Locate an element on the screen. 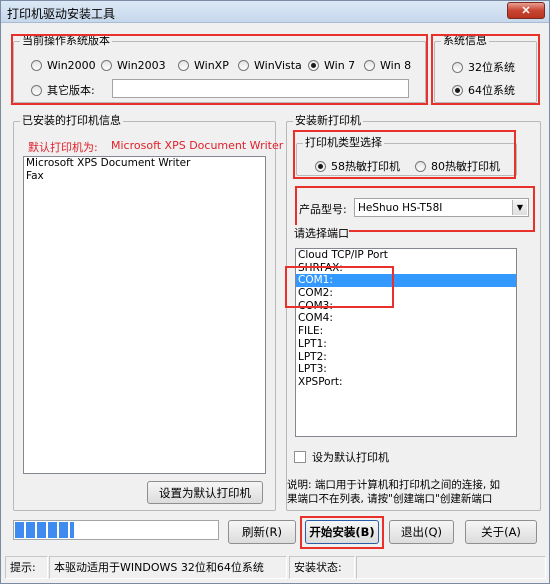 This screenshot has width=550, height=584. progress-fill is located at coordinates (45, 530).